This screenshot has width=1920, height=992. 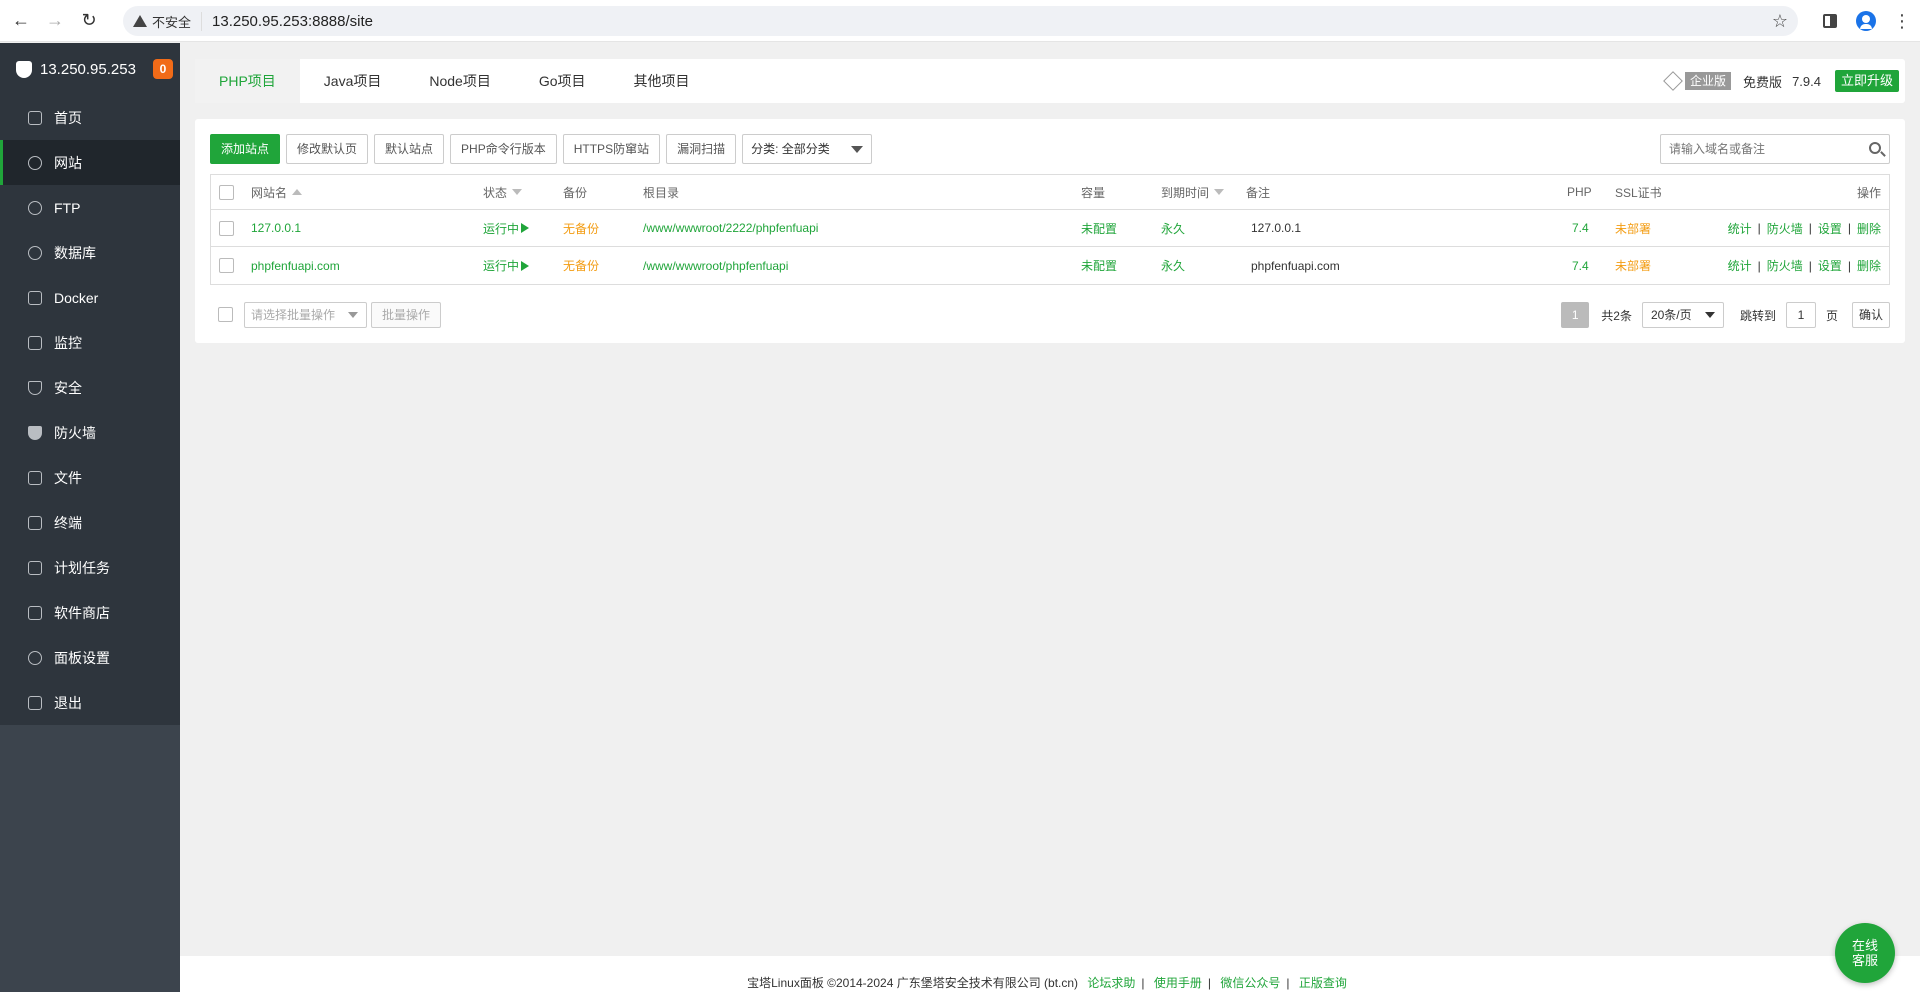 I want to click on docker-icon, so click(x=35, y=297).